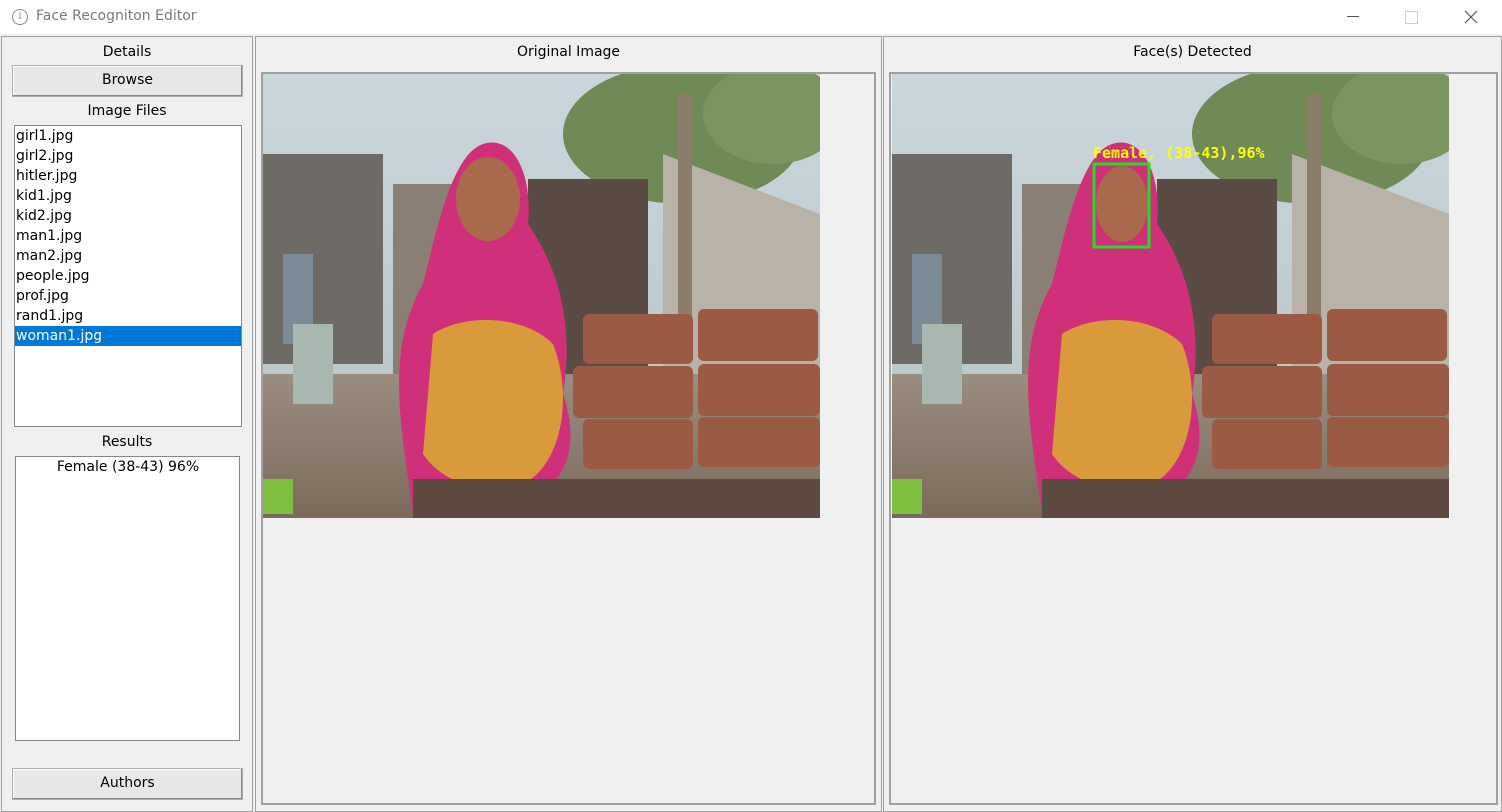 The image size is (1502, 812). Describe the element at coordinates (127, 467) in the screenshot. I see `result-list-item: Female (38-43) 96%` at that location.